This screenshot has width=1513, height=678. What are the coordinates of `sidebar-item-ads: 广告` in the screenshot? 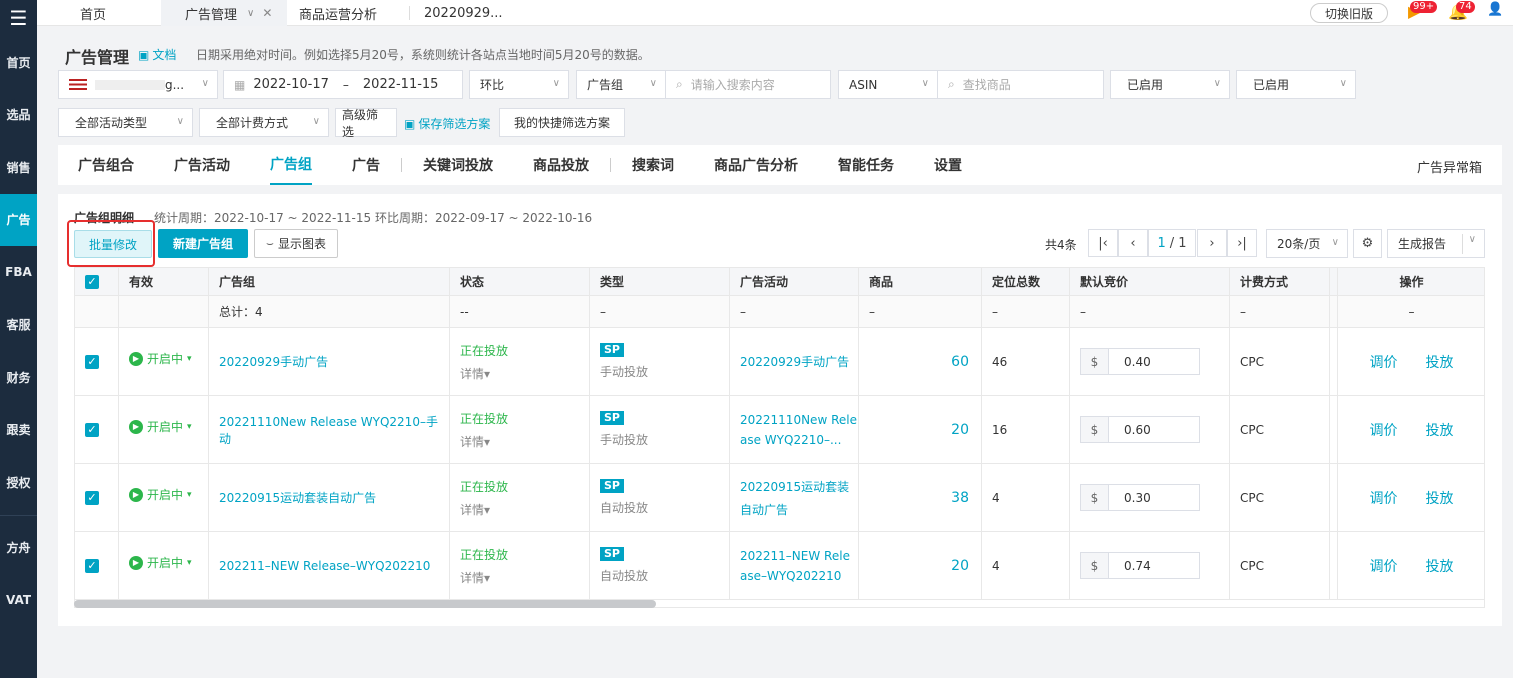 It's located at (18, 219).